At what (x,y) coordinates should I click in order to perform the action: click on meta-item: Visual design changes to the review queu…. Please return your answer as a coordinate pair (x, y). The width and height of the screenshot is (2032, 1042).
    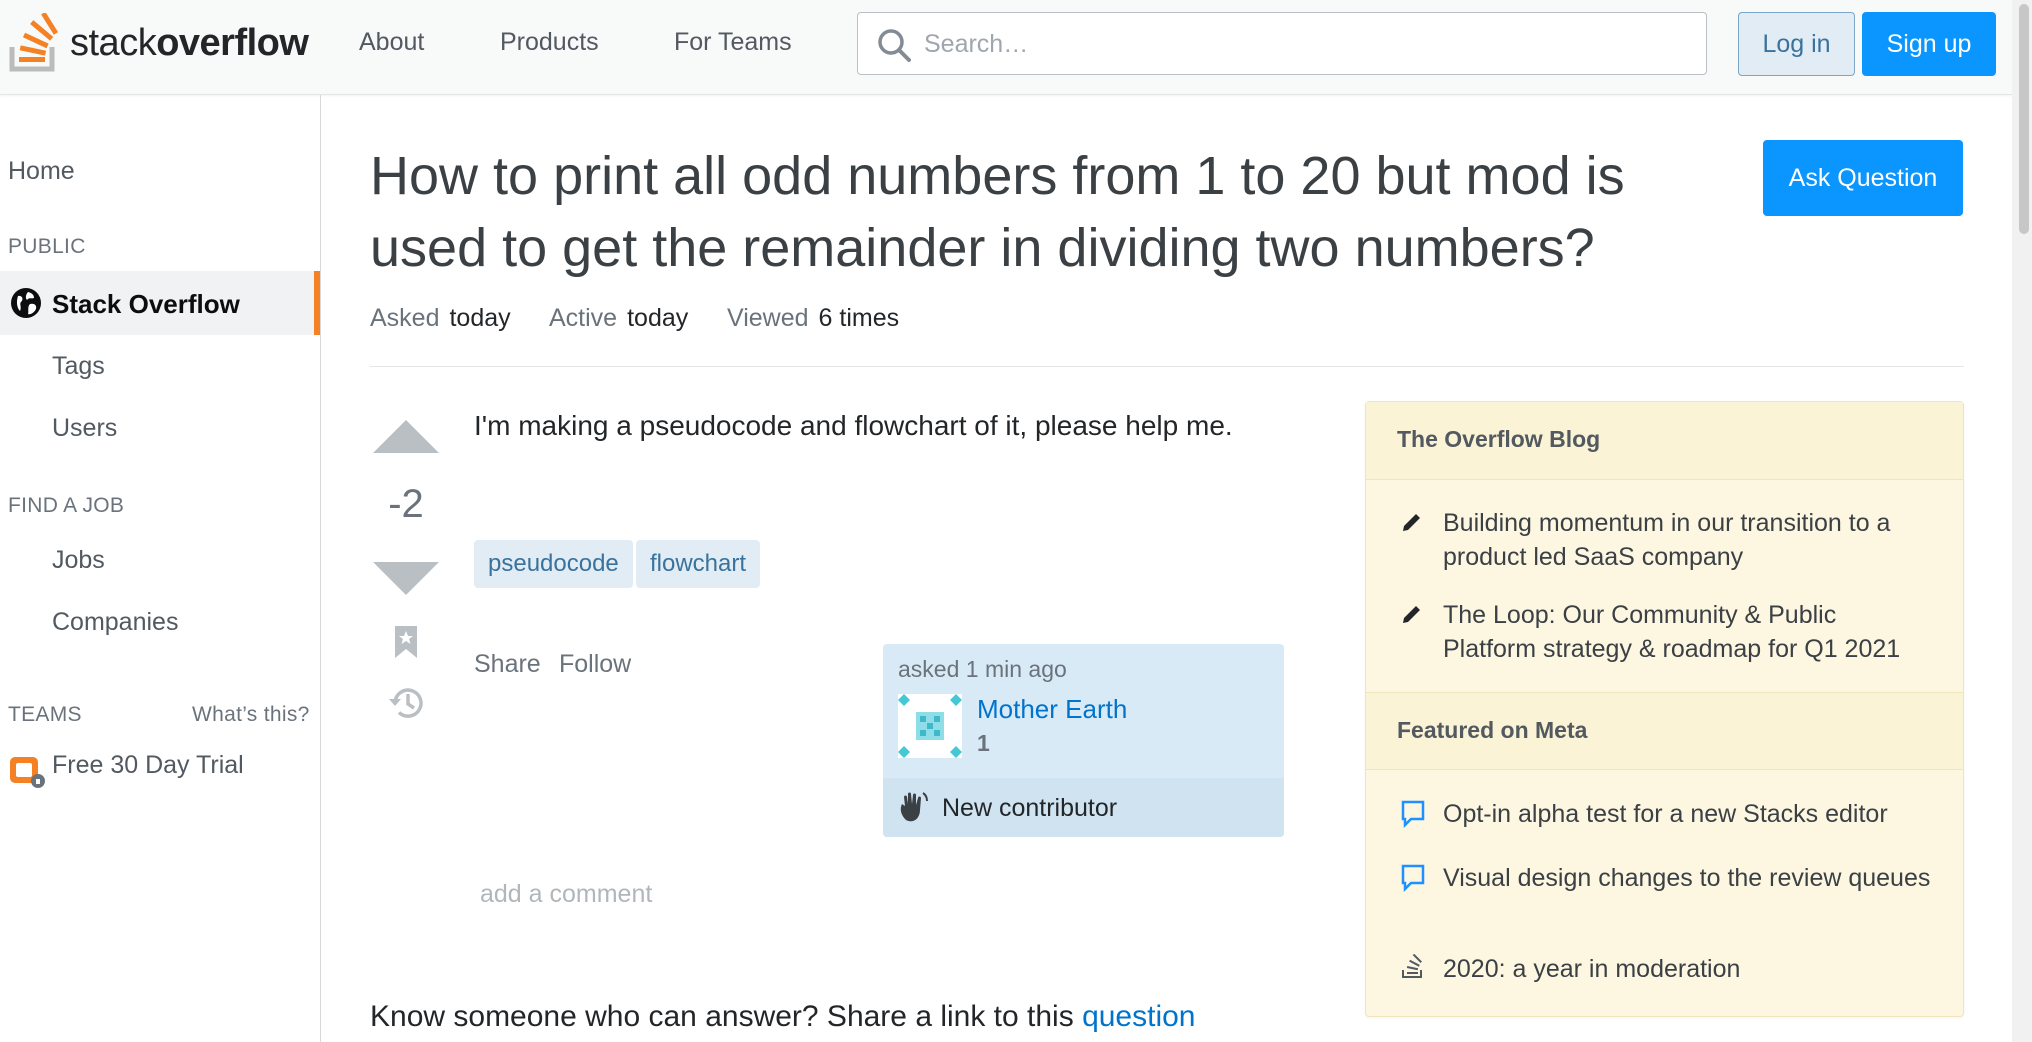
    Looking at the image, I should click on (1688, 878).